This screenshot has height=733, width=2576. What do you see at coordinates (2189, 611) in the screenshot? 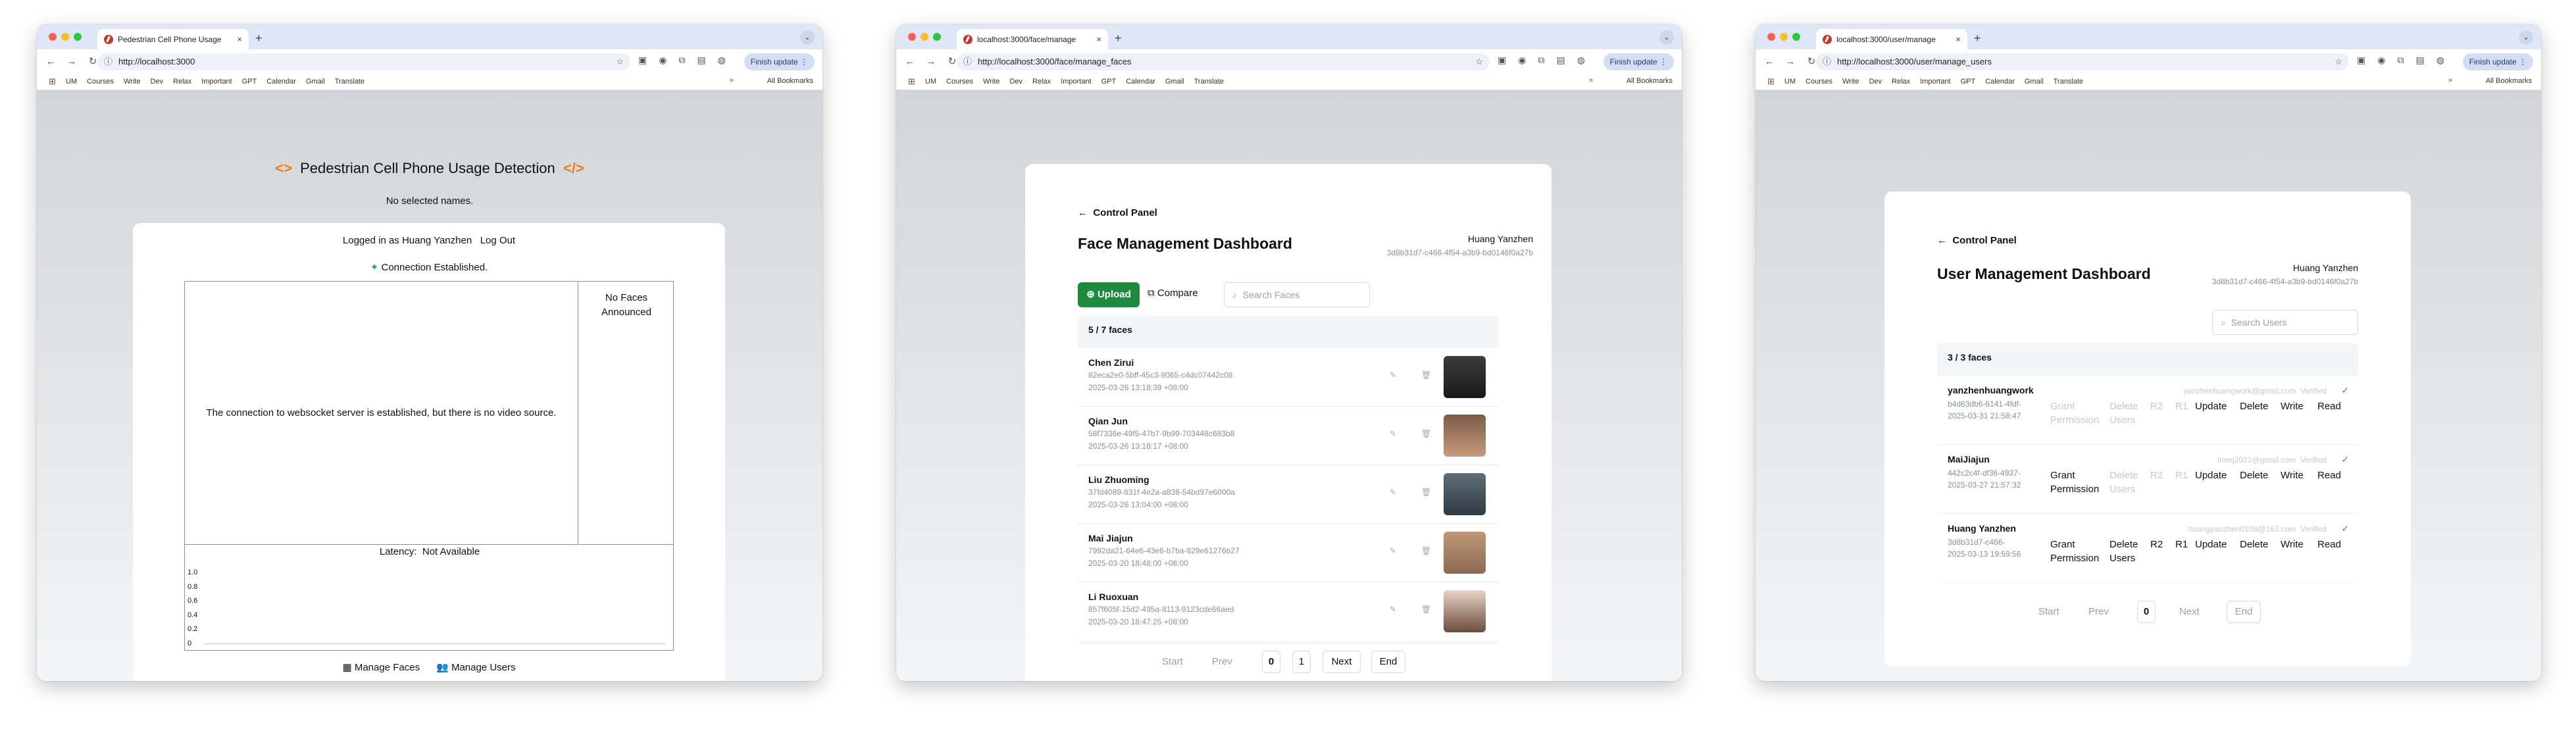
I see `pager-next: Next` at bounding box center [2189, 611].